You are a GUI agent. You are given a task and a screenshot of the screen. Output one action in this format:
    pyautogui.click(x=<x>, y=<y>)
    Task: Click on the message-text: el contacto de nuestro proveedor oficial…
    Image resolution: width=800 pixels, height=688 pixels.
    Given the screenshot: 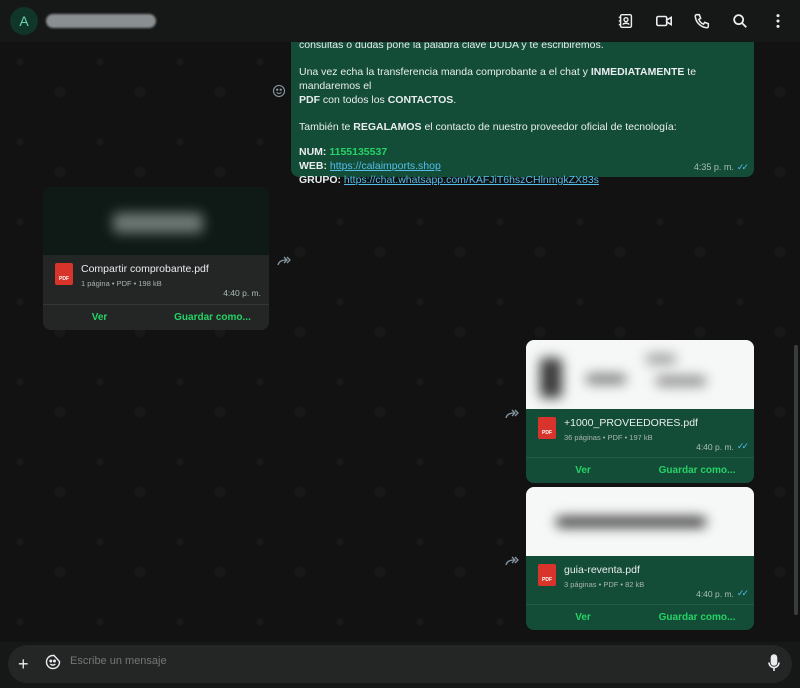 What is the action you would take?
    pyautogui.click(x=549, y=127)
    